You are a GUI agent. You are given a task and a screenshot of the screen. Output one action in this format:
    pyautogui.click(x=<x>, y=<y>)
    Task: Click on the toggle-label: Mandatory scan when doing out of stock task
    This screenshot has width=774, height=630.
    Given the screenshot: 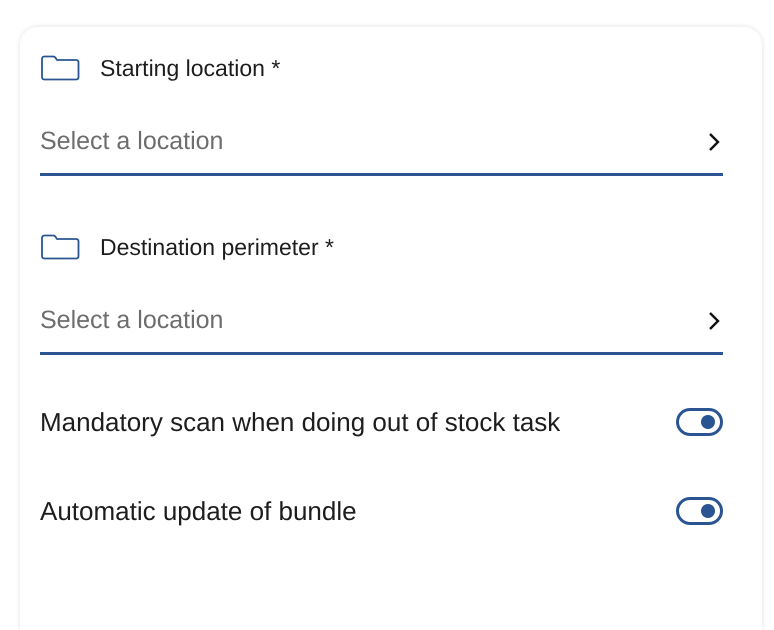 What is the action you would take?
    pyautogui.click(x=300, y=422)
    